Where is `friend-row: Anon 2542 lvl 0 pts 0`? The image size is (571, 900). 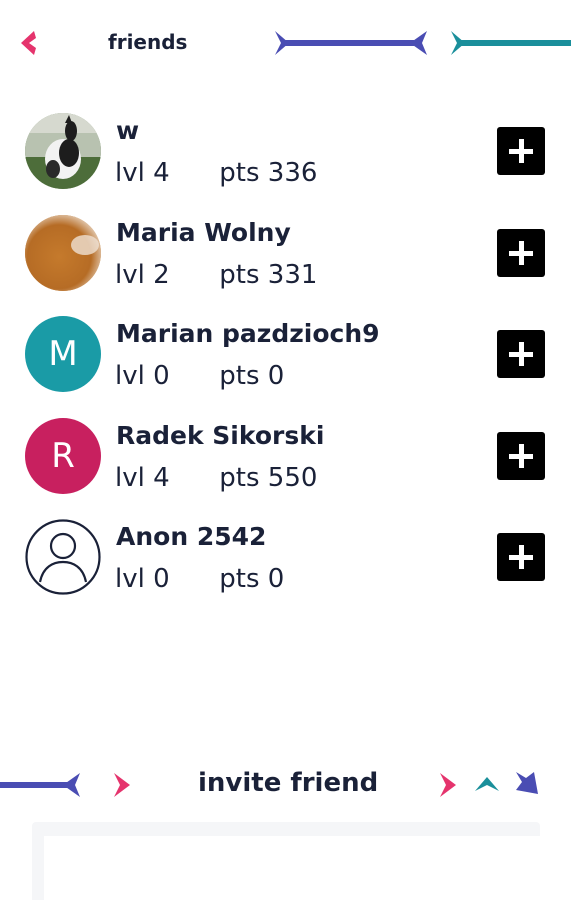 friend-row: Anon 2542 lvl 0 pts 0 is located at coordinates (285, 565).